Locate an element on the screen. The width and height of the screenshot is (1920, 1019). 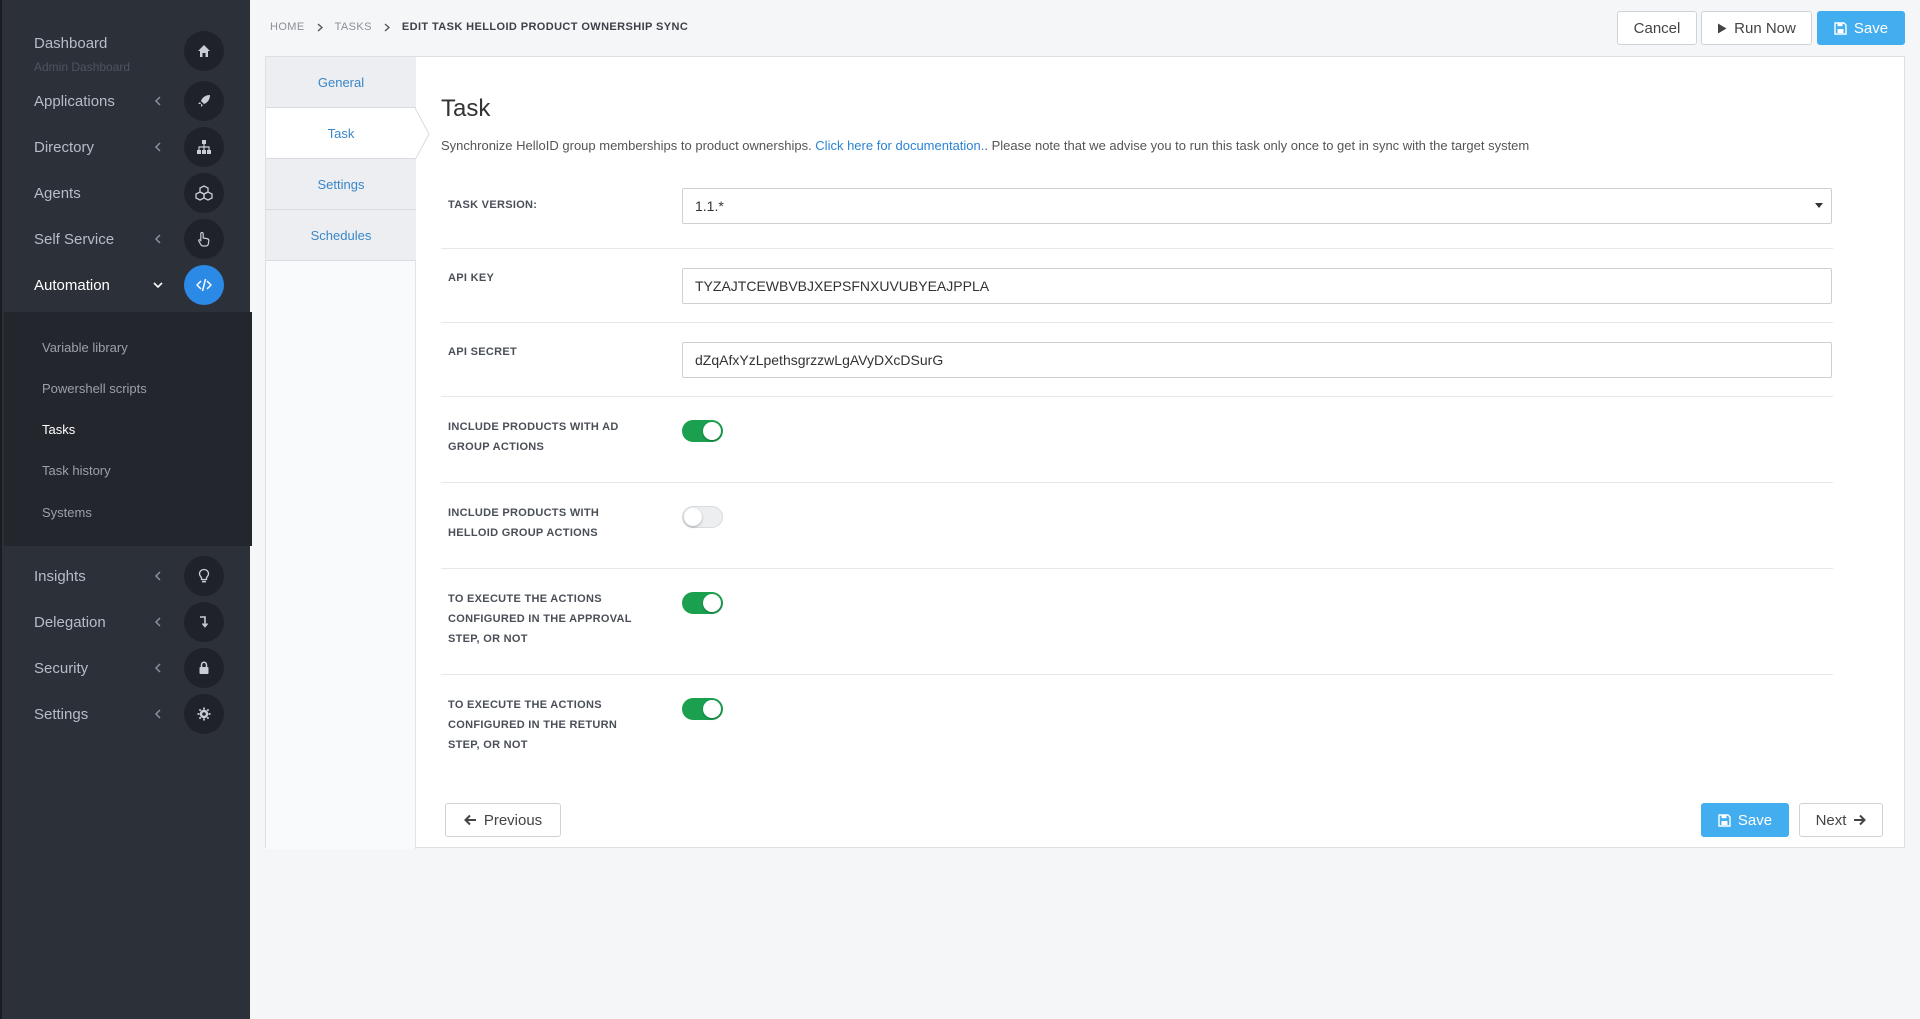
breadcrumb-current: EDIT TASK HELLOID PRODUCT OWNERSHIP SYNC is located at coordinates (545, 27).